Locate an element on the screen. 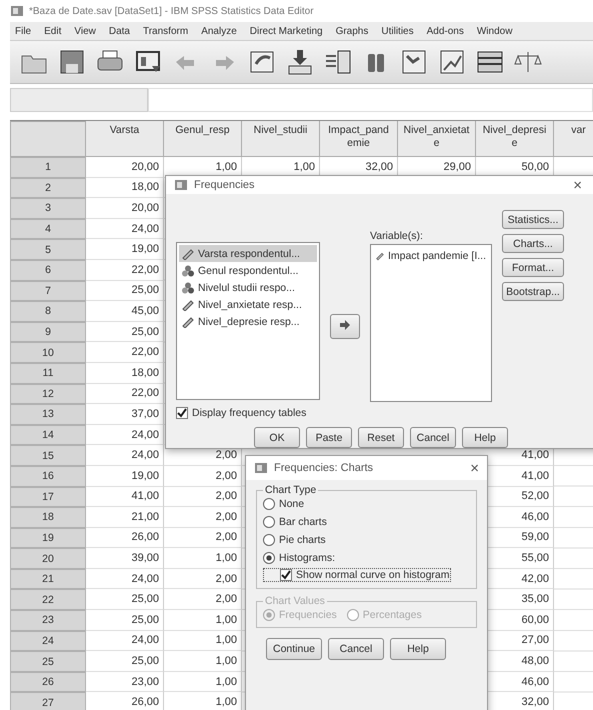 Image resolution: width=593 pixels, height=710 pixels. normal-curve-checkbox is located at coordinates (286, 575).